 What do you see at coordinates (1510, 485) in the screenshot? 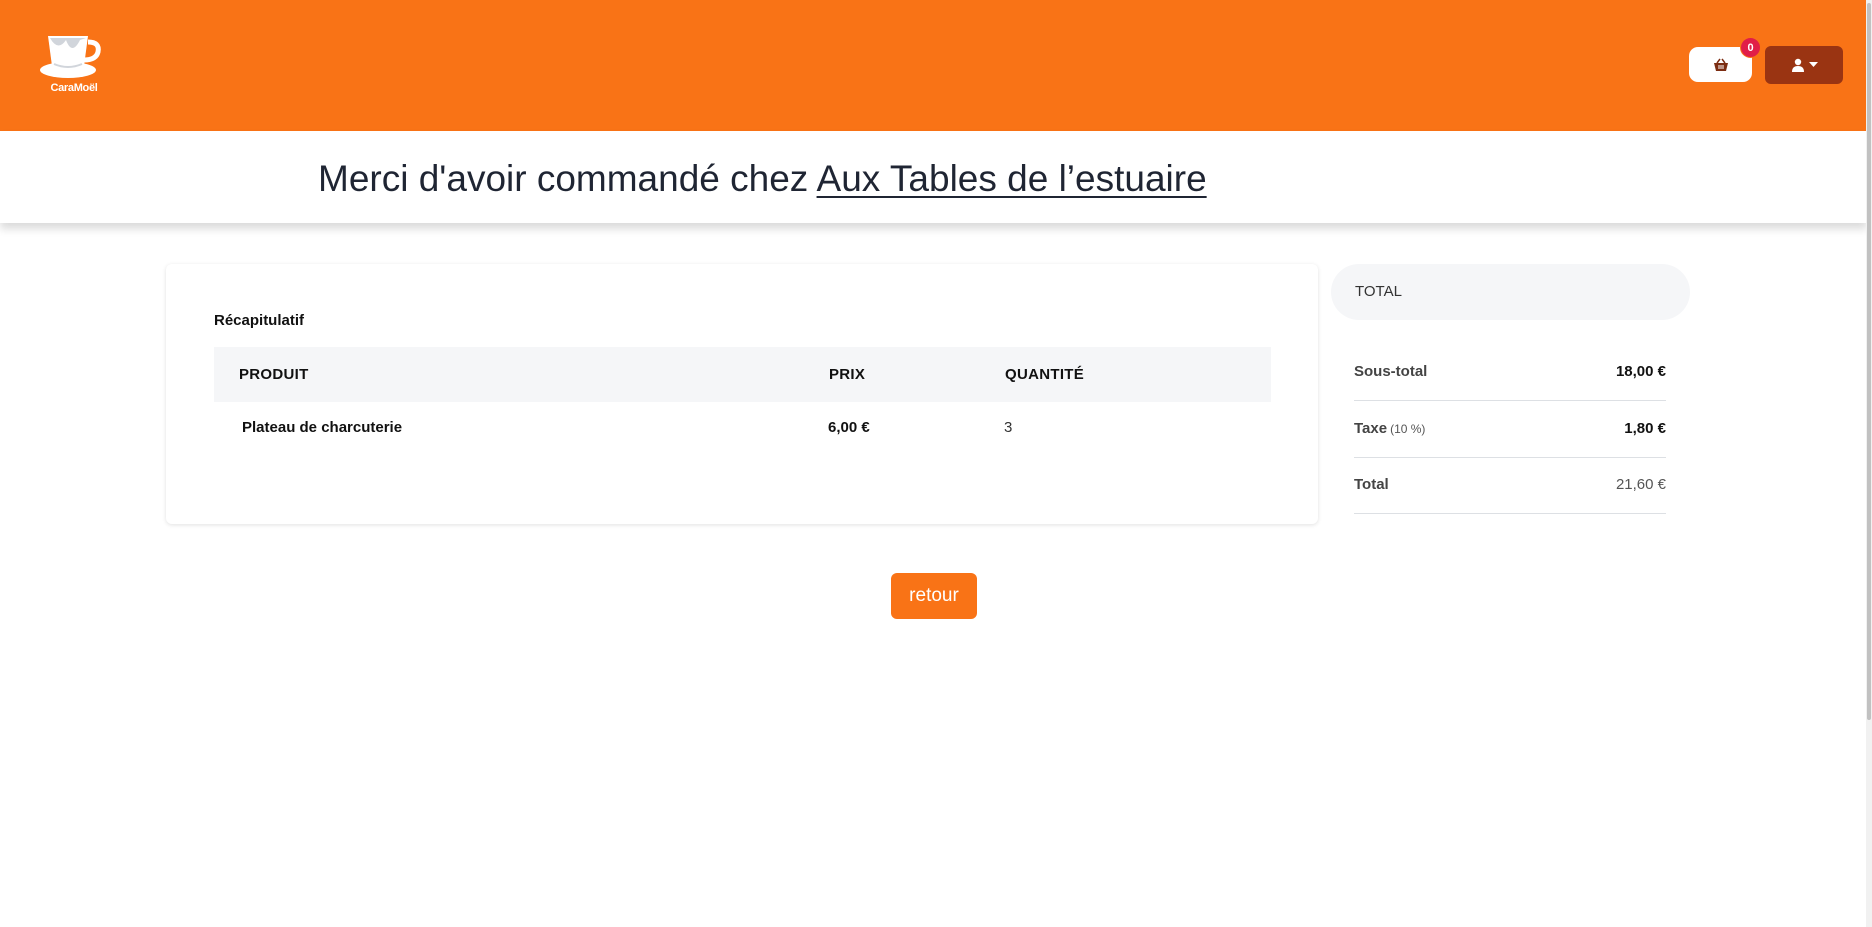
I see `grand-total-row: Total 21,60 €` at bounding box center [1510, 485].